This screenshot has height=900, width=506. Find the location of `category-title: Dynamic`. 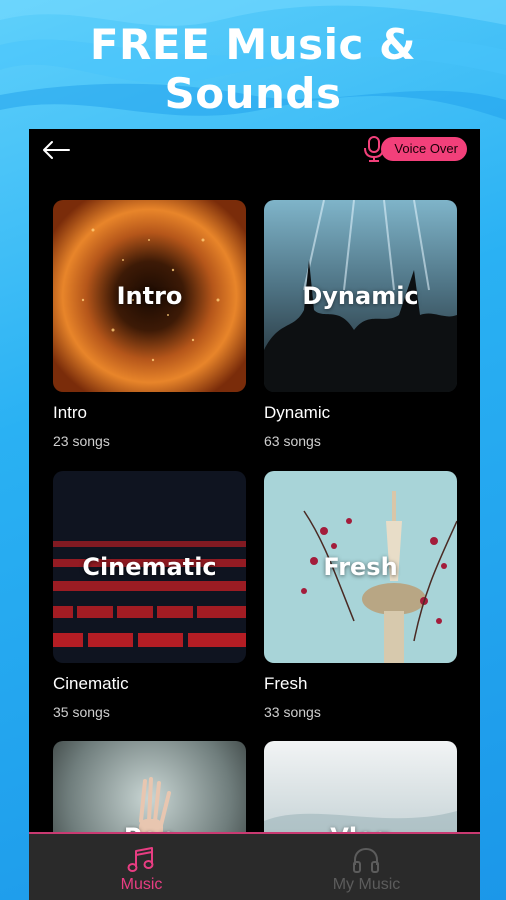

category-title: Dynamic is located at coordinates (297, 412).